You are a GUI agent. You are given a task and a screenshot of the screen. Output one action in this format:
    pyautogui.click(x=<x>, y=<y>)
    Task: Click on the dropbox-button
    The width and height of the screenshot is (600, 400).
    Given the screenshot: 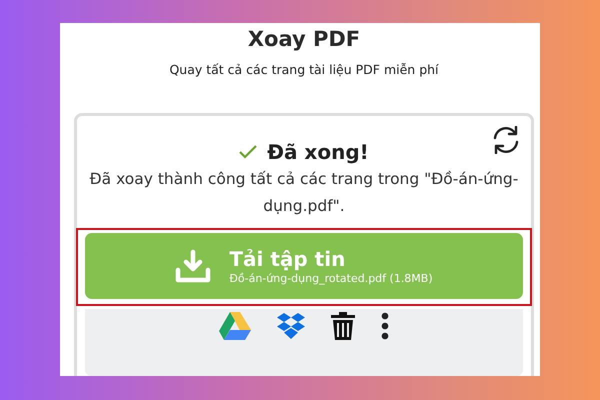 What is the action you would take?
    pyautogui.click(x=291, y=326)
    